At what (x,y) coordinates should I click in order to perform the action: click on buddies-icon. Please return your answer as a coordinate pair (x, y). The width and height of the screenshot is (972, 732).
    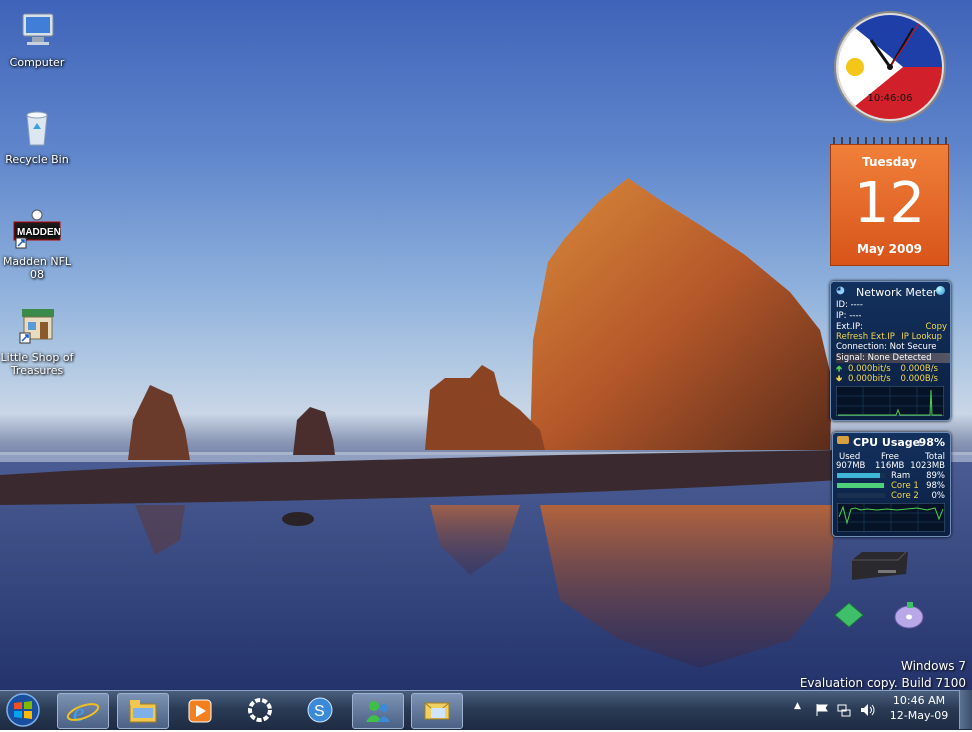
    Looking at the image, I should click on (378, 711).